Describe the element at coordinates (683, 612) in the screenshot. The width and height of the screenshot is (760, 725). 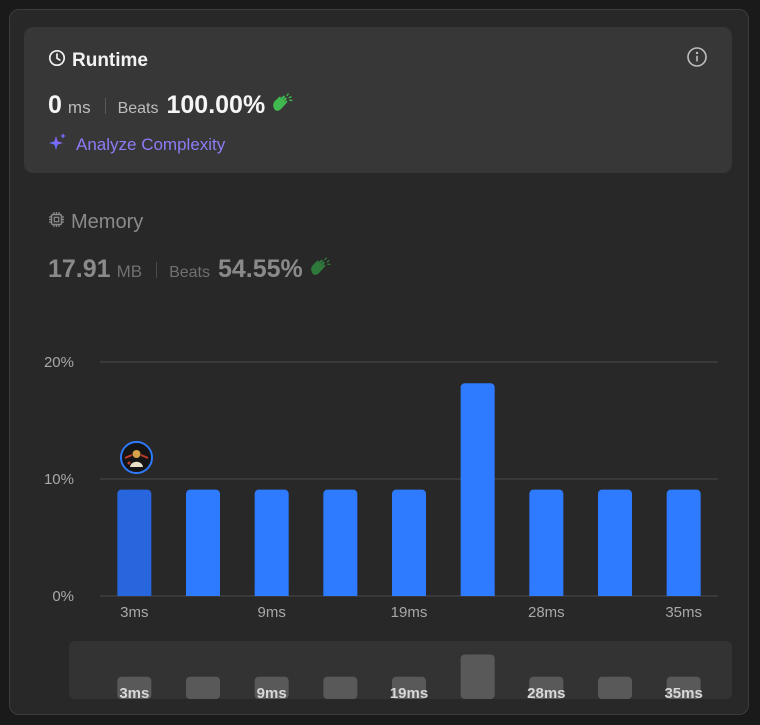
I see `x-tick-label: 35ms` at that location.